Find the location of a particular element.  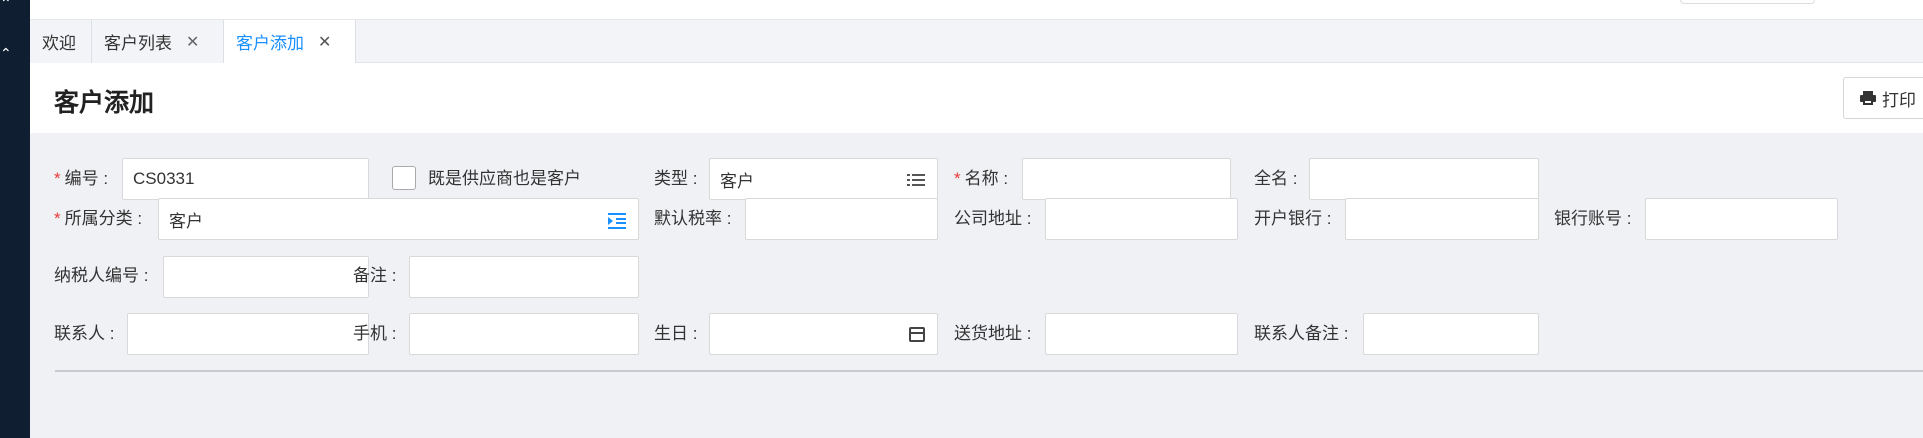

tab-welcome: 欢迎 is located at coordinates (61, 41).